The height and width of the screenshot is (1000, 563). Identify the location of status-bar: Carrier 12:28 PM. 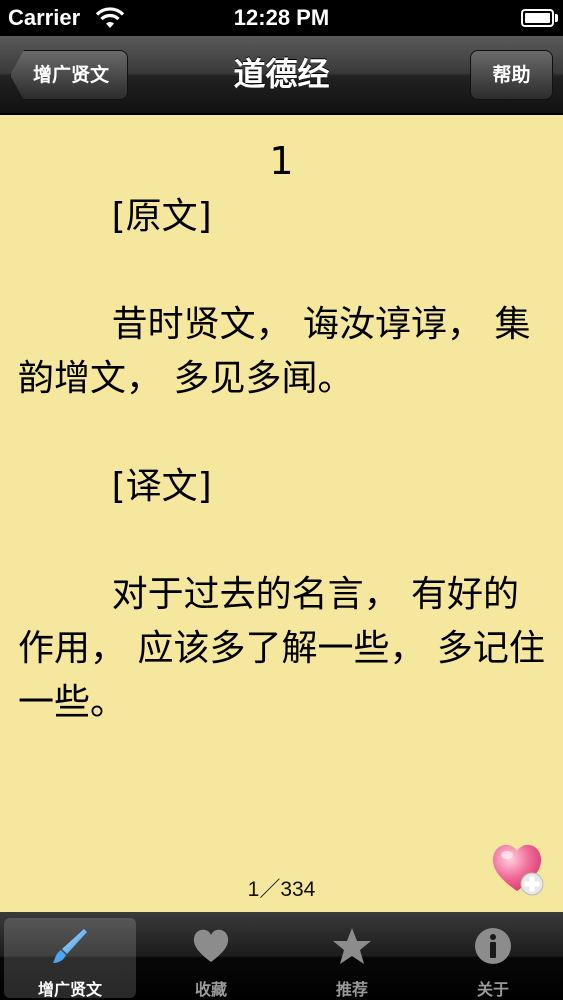
(281, 18).